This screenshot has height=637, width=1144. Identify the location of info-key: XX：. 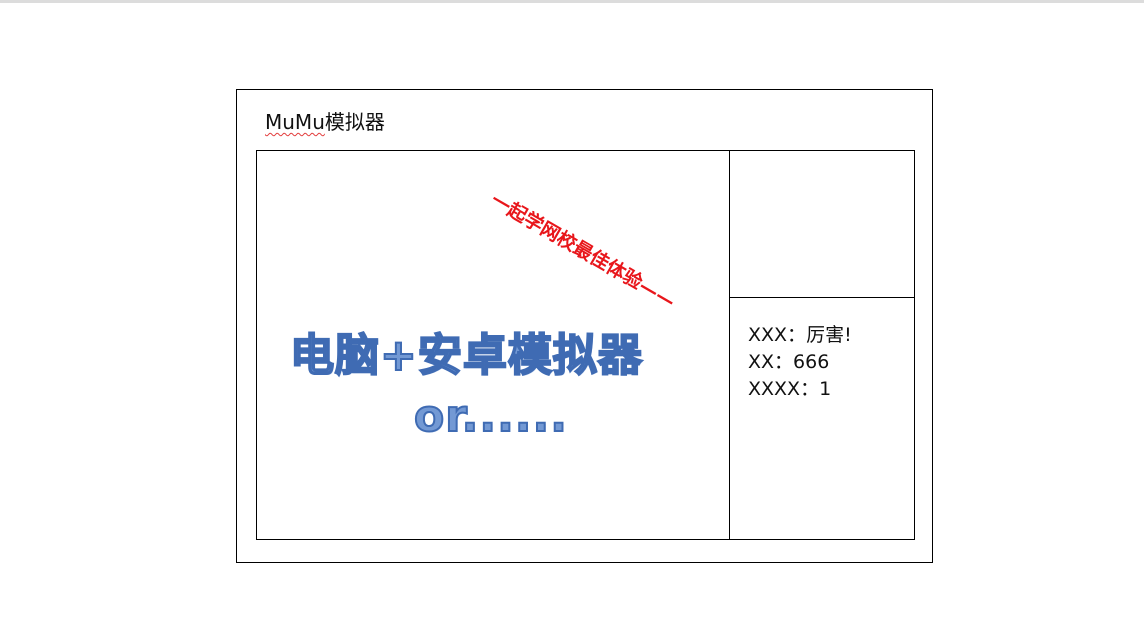
(771, 362).